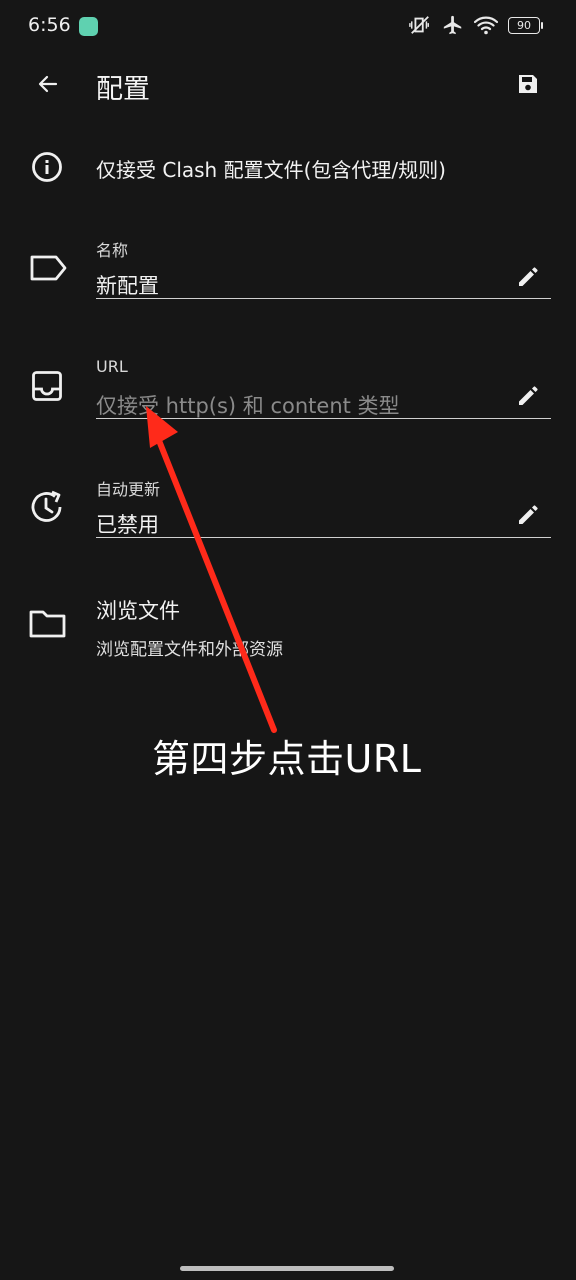  I want to click on home-indicator, so click(287, 1268).